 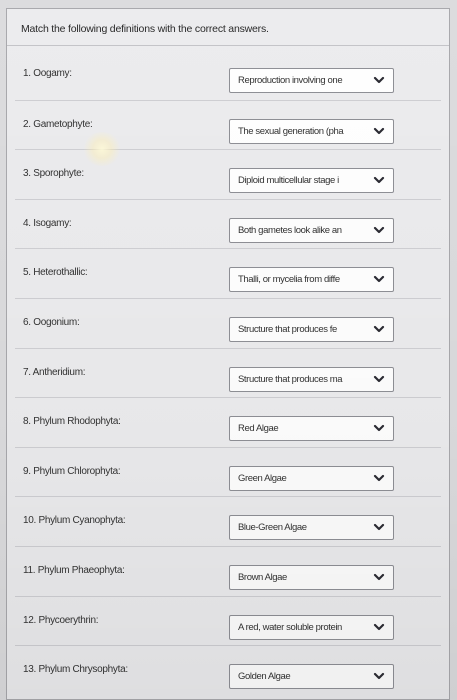 What do you see at coordinates (228, 570) in the screenshot?
I see `match-row: 11. Phylum Phaeophyta: Brown Algae` at bounding box center [228, 570].